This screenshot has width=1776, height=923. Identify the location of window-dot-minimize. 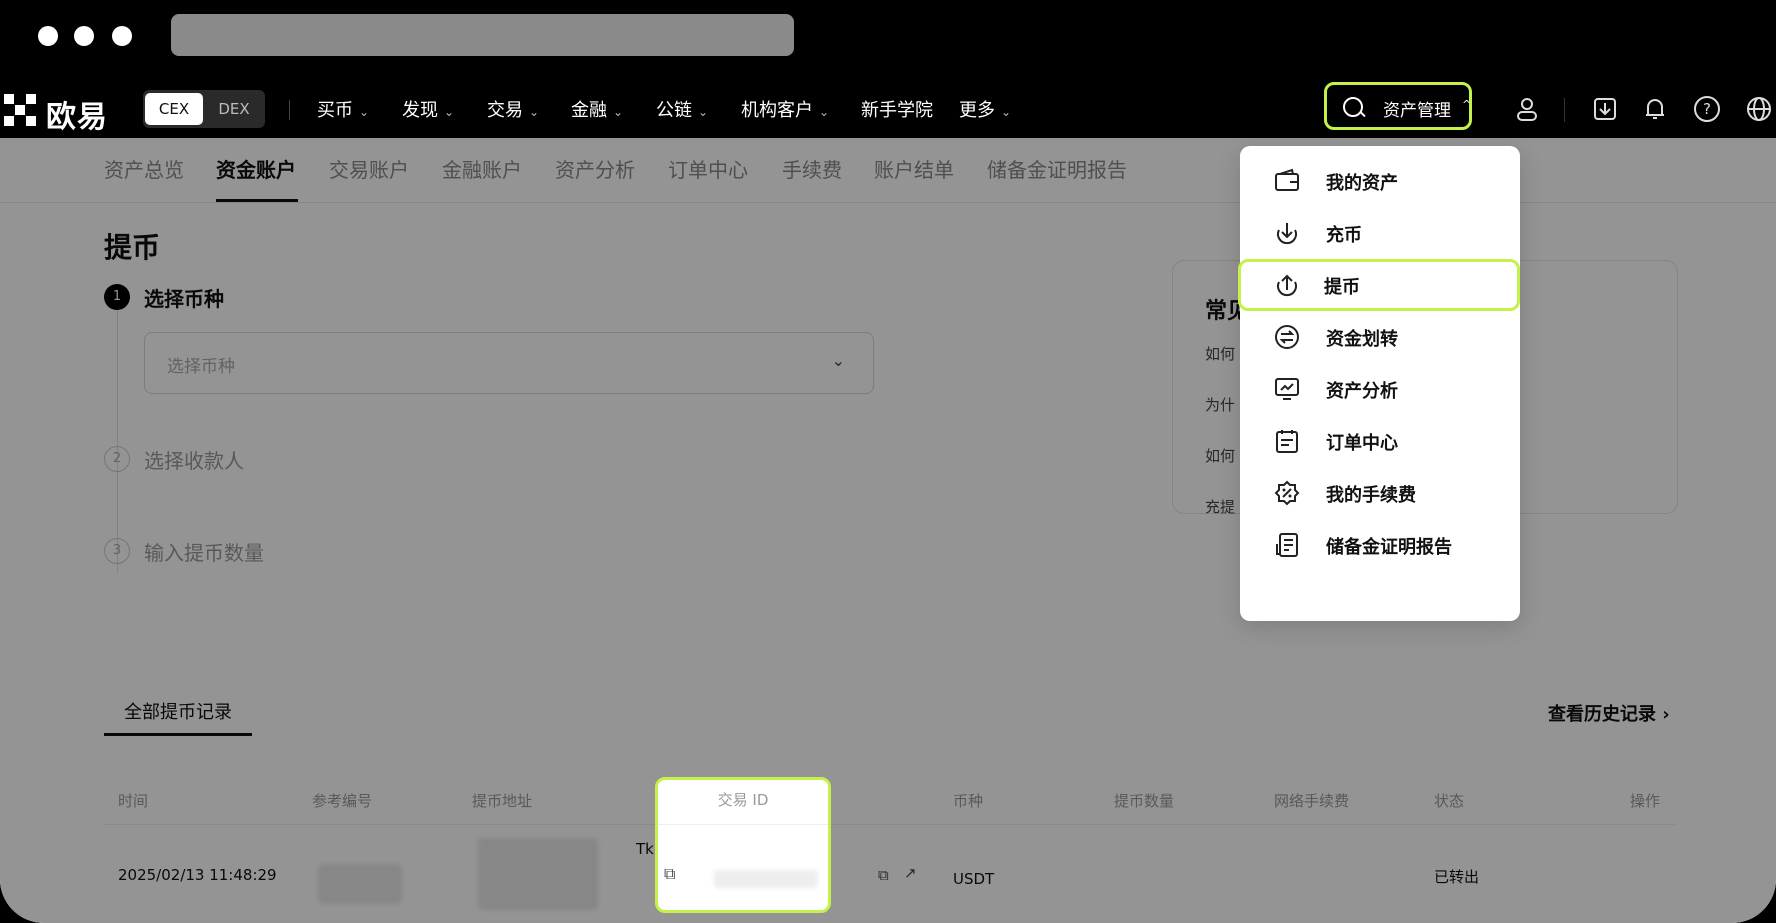
(84, 36).